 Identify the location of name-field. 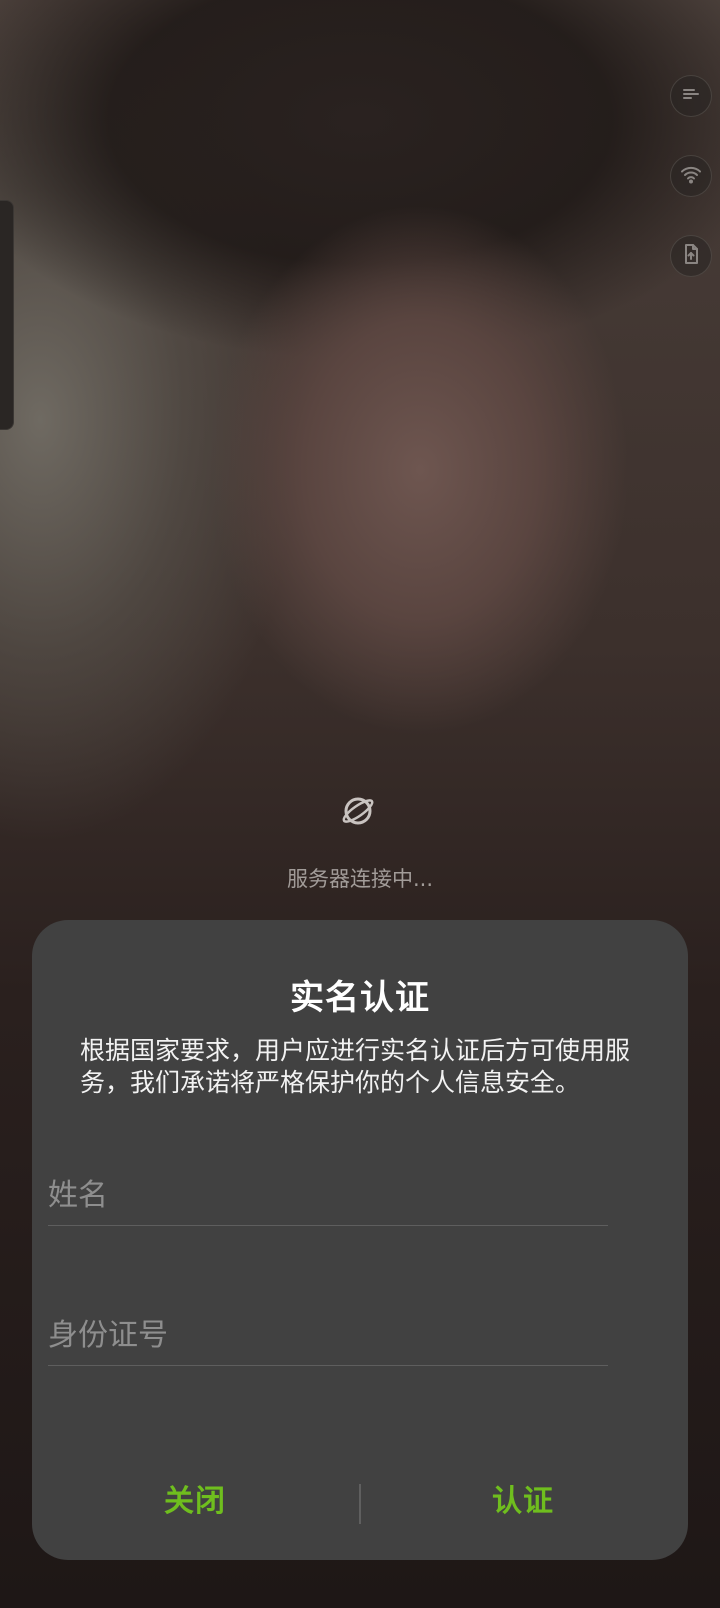
(328, 1195).